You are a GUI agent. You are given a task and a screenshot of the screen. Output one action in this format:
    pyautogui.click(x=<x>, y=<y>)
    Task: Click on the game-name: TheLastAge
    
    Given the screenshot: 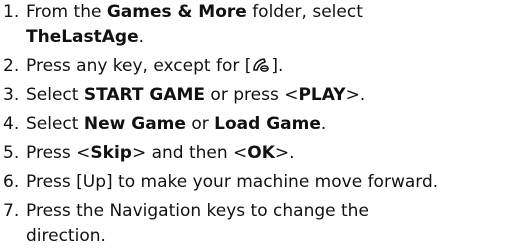 What is the action you would take?
    pyautogui.click(x=82, y=37)
    